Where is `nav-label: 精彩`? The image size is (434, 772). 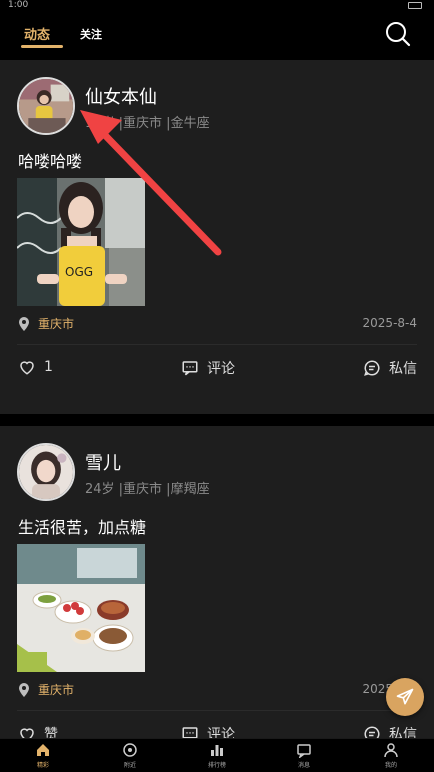 nav-label: 精彩 is located at coordinates (42, 765).